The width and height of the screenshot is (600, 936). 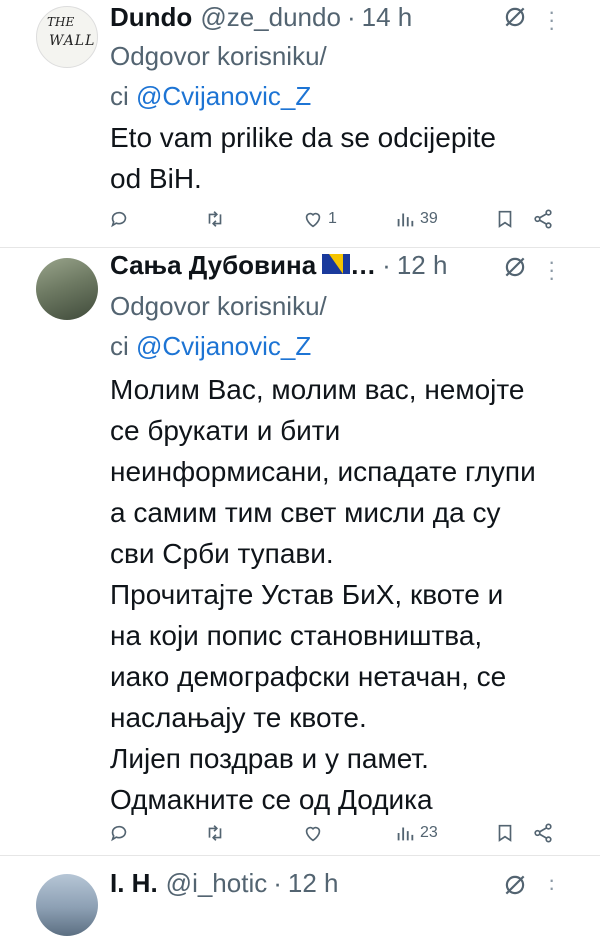 What do you see at coordinates (296, 635) in the screenshot?
I see `tweet-line: на који попис становништва,` at bounding box center [296, 635].